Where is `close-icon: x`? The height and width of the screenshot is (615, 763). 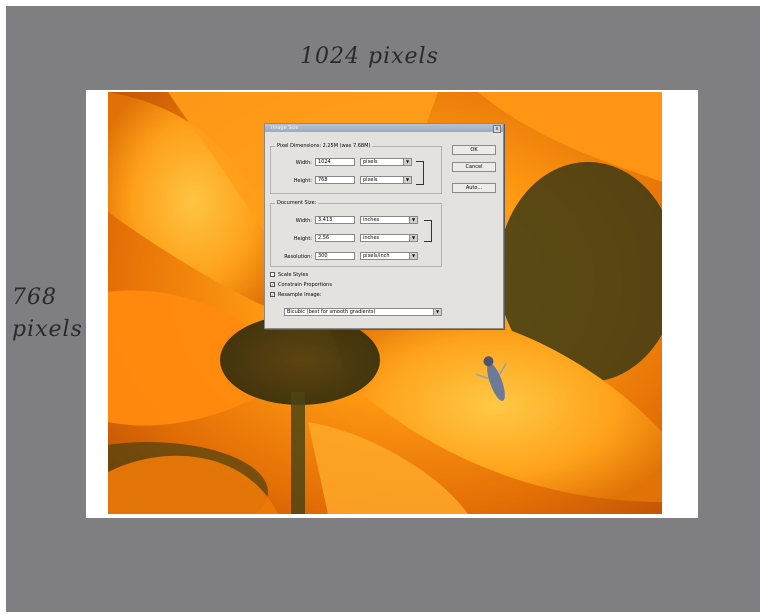 close-icon: x is located at coordinates (497, 129).